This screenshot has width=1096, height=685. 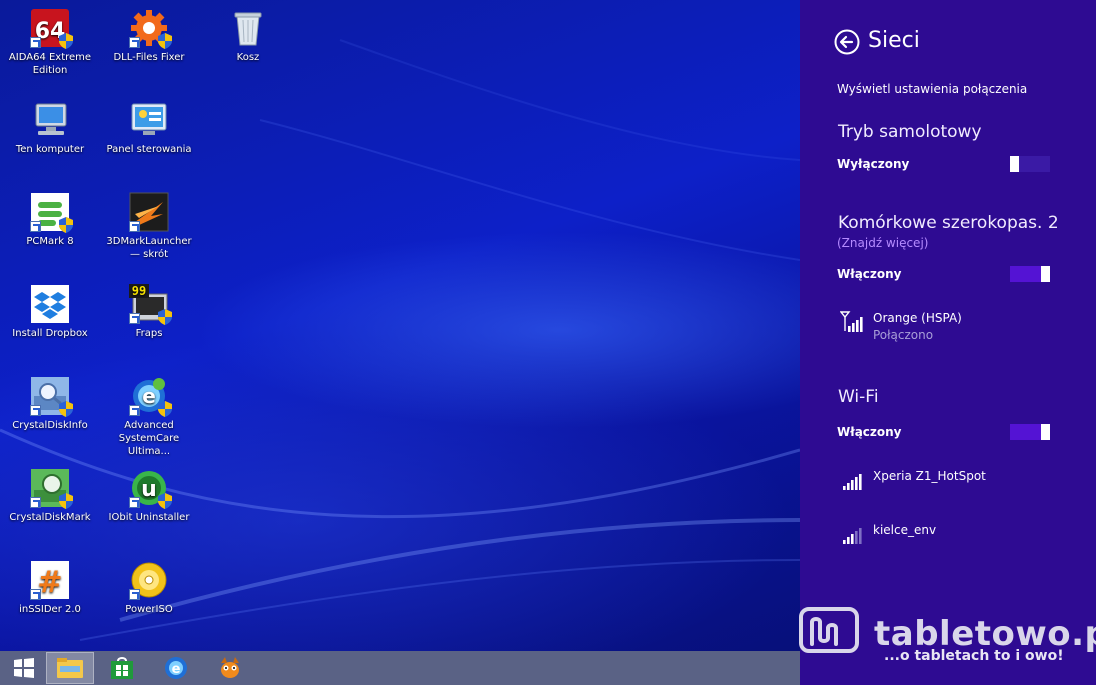 I want to click on network-name: kielce_env, so click(x=905, y=530).